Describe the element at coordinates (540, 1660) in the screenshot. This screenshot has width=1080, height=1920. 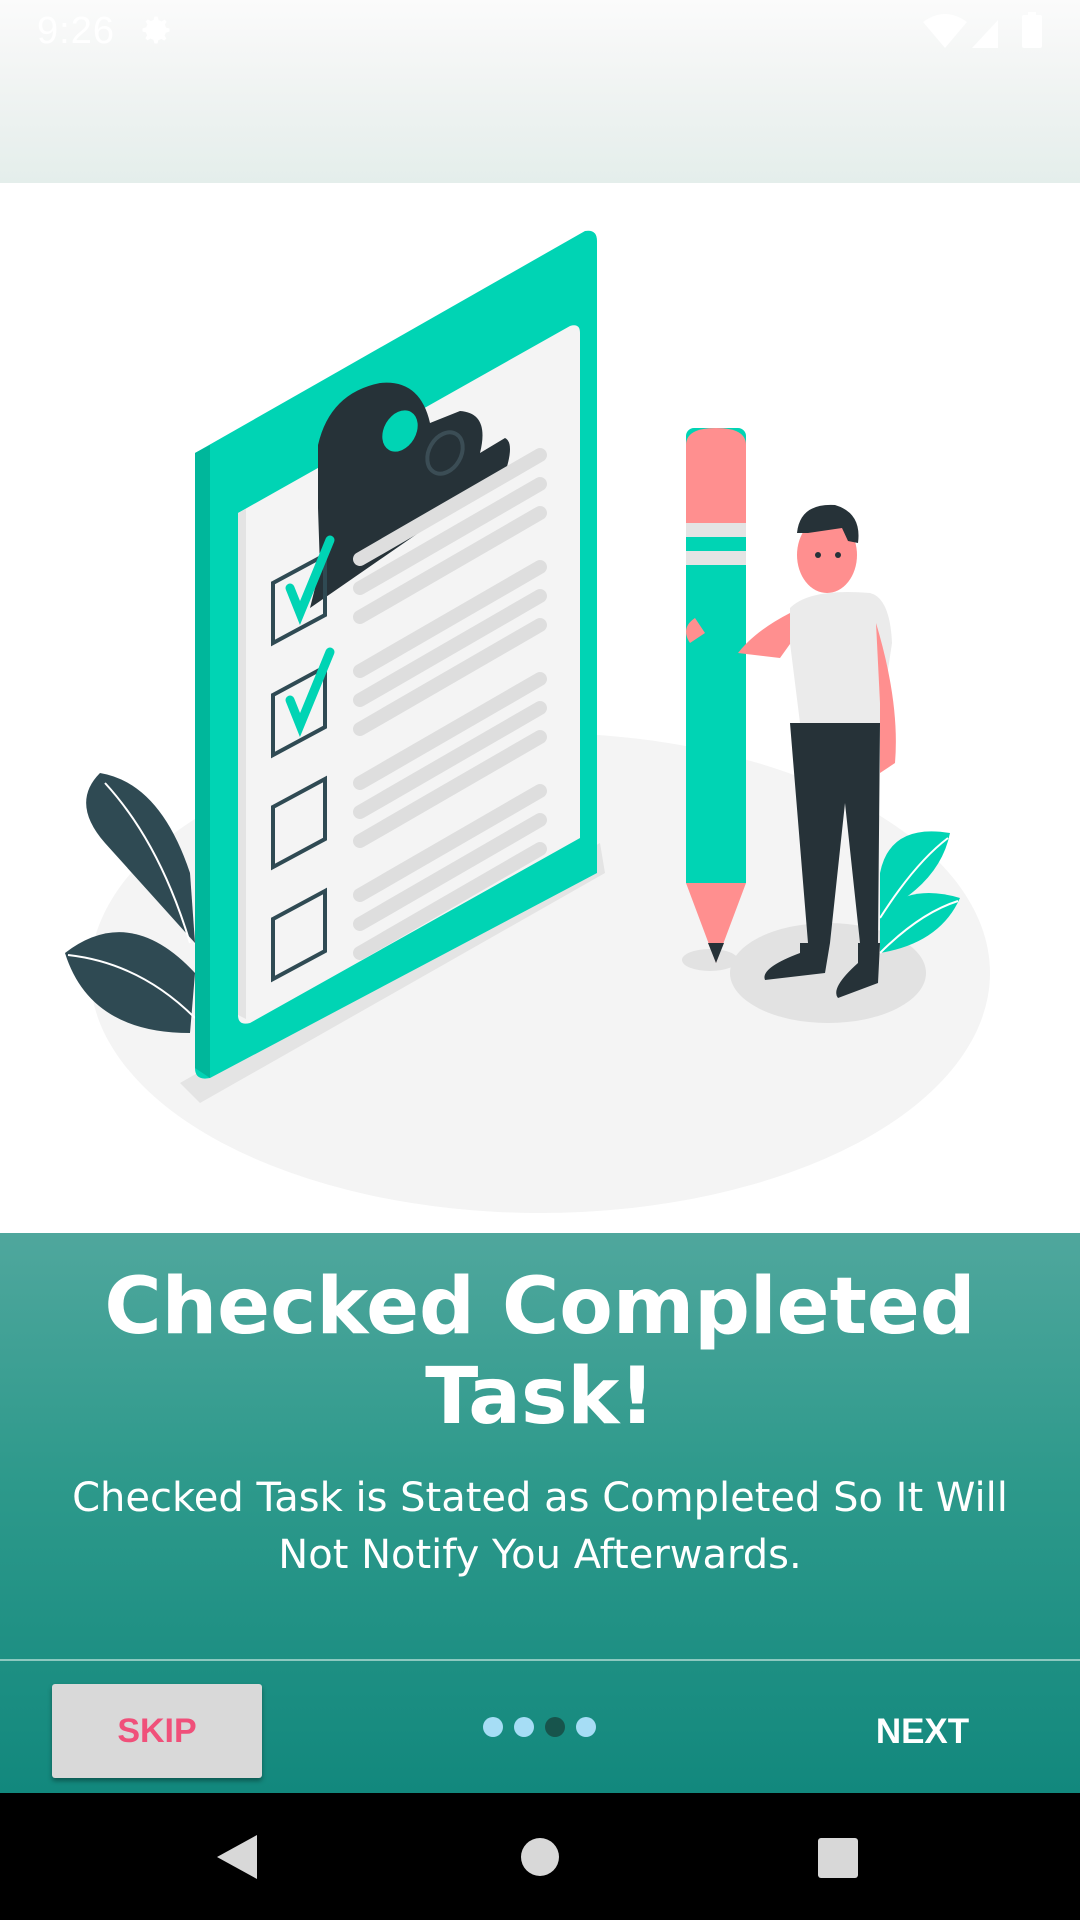
I see `footer-divider` at that location.